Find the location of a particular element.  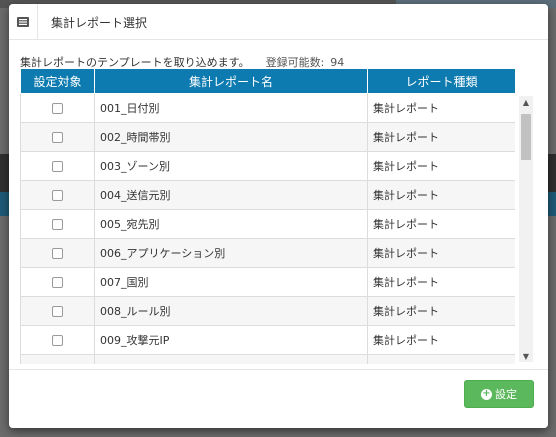

settei-button: + 設定 is located at coordinates (499, 394).